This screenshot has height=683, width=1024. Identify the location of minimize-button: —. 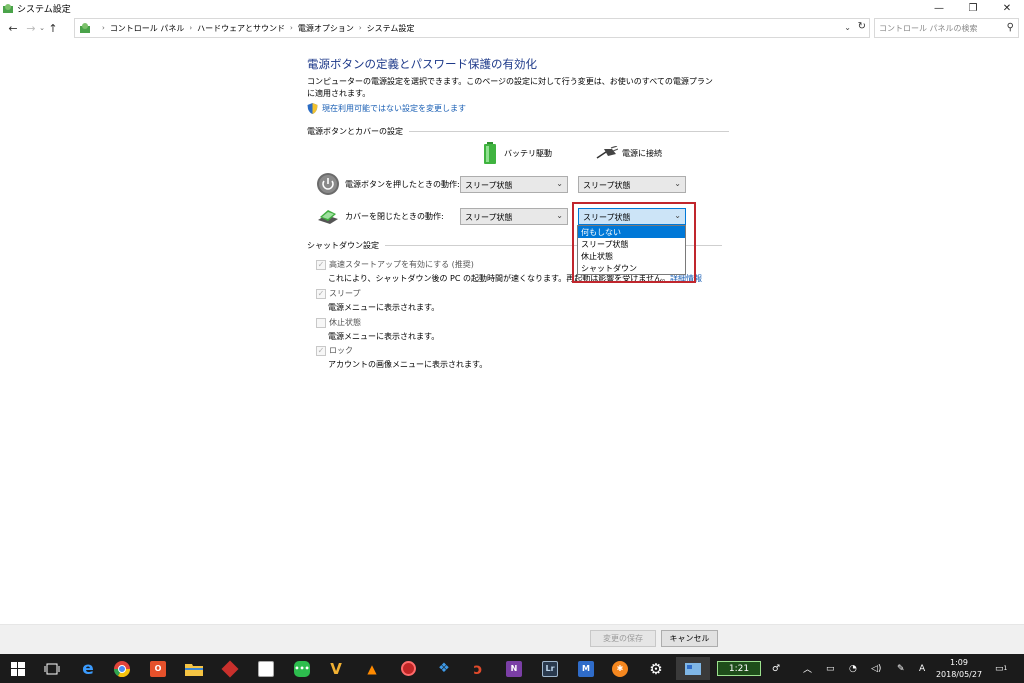
(939, 8).